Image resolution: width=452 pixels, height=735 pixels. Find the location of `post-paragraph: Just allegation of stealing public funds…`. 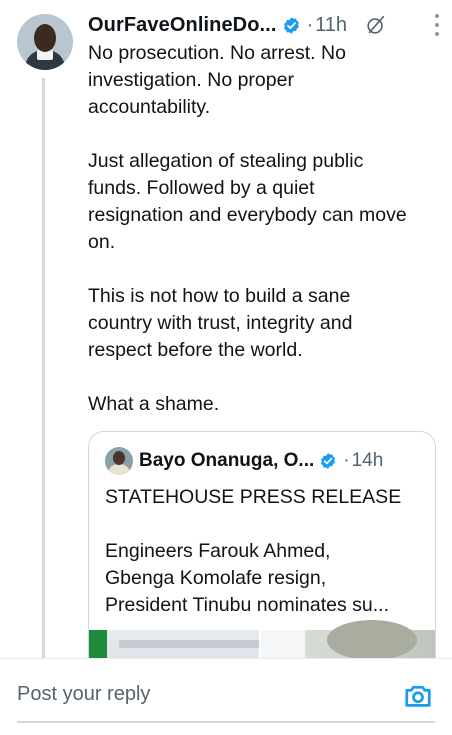

post-paragraph: Just allegation of stealing public funds… is located at coordinates (247, 201).